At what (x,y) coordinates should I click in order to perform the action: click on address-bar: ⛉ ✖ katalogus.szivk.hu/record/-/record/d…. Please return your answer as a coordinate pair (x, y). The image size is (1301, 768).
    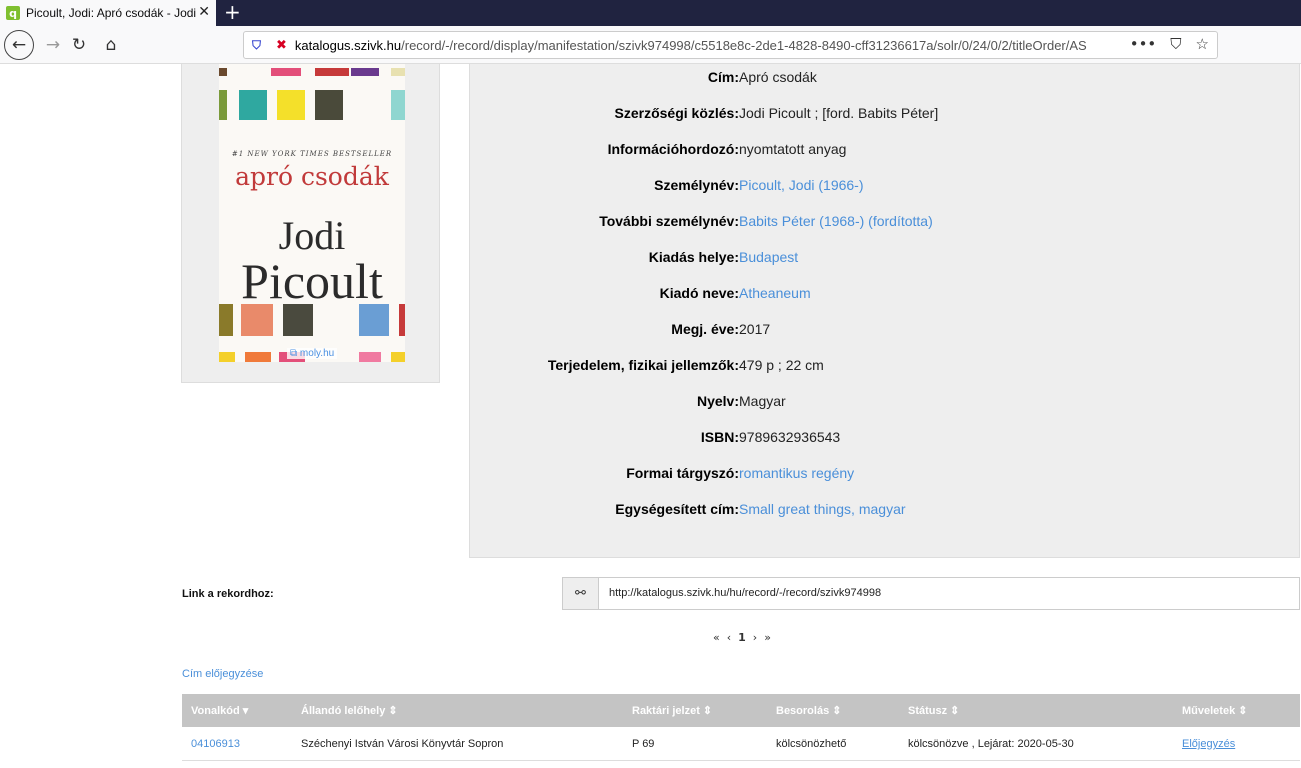
    Looking at the image, I should click on (730, 45).